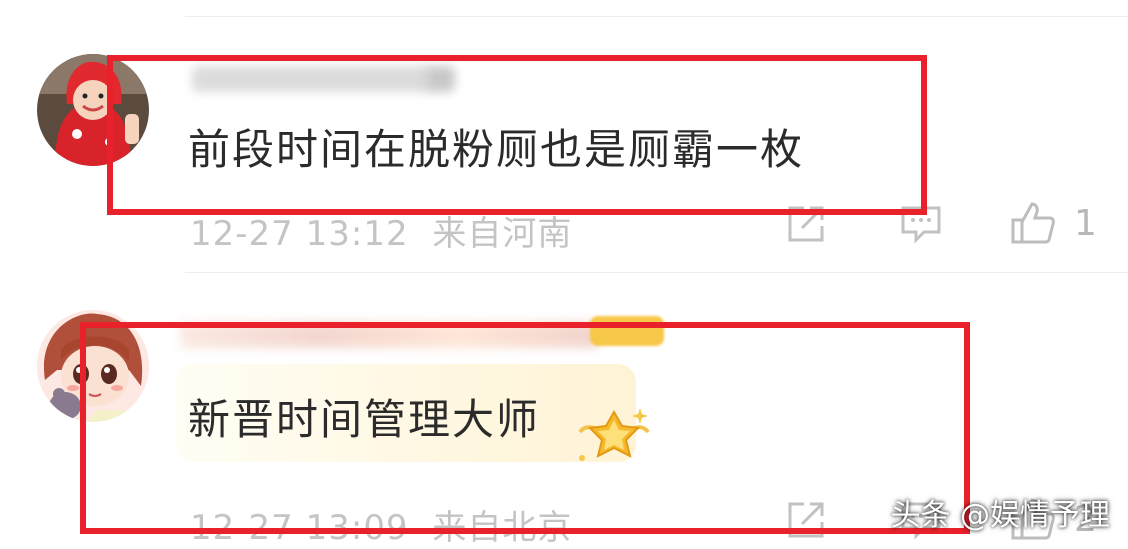  What do you see at coordinates (614, 434) in the screenshot?
I see `star-badge-icon` at bounding box center [614, 434].